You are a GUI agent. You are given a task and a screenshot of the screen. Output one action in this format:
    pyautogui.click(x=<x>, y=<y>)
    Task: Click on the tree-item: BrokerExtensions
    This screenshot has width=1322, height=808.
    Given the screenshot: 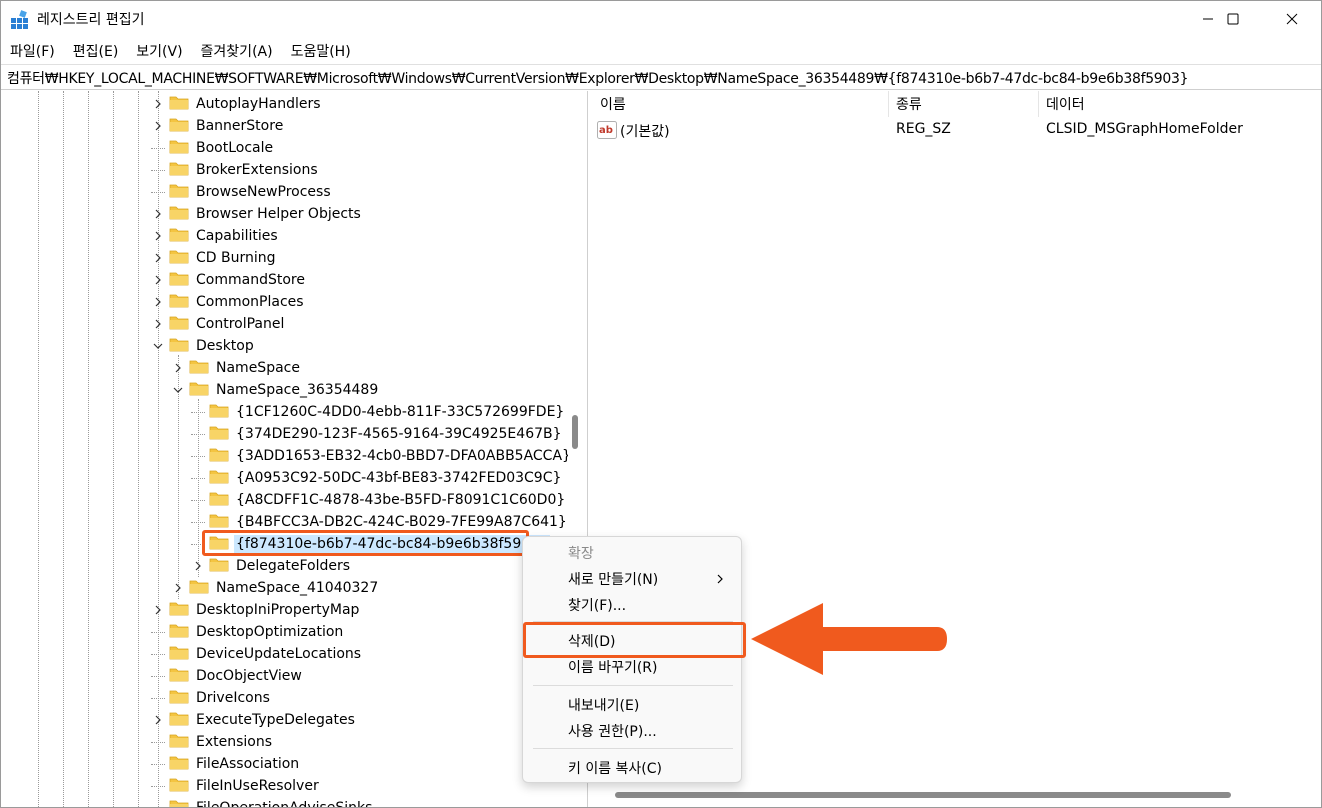 What is the action you would take?
    pyautogui.click(x=235, y=170)
    